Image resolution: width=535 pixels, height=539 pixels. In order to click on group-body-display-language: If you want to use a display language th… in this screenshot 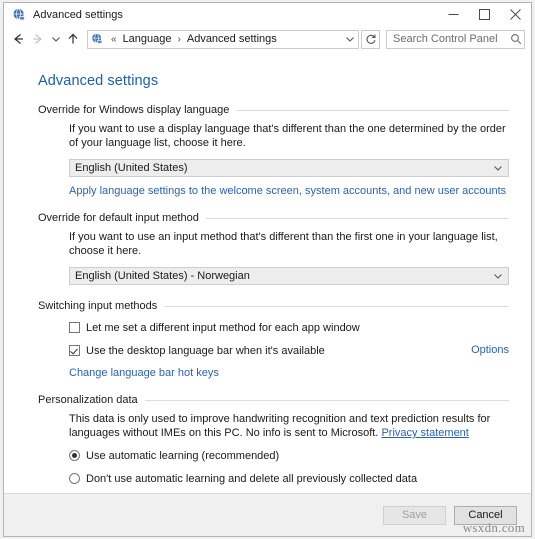, I will do `click(273, 159)`.